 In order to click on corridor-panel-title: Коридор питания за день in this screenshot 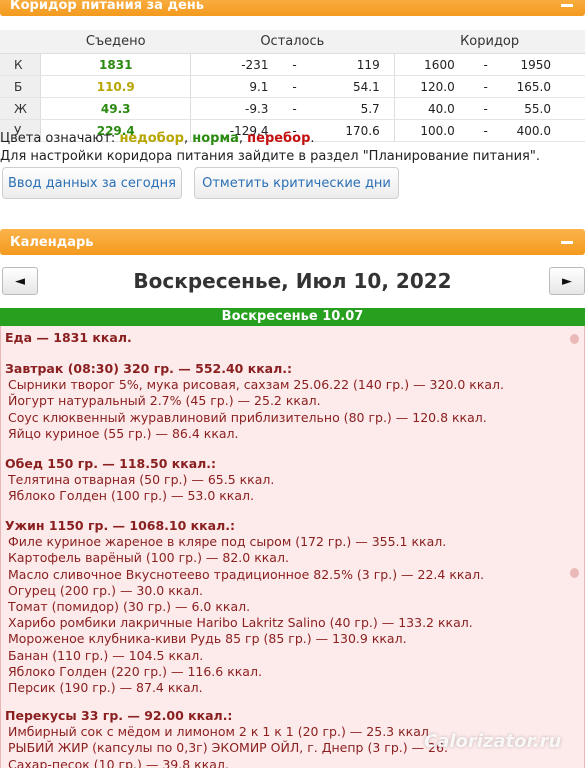, I will do `click(107, 6)`.